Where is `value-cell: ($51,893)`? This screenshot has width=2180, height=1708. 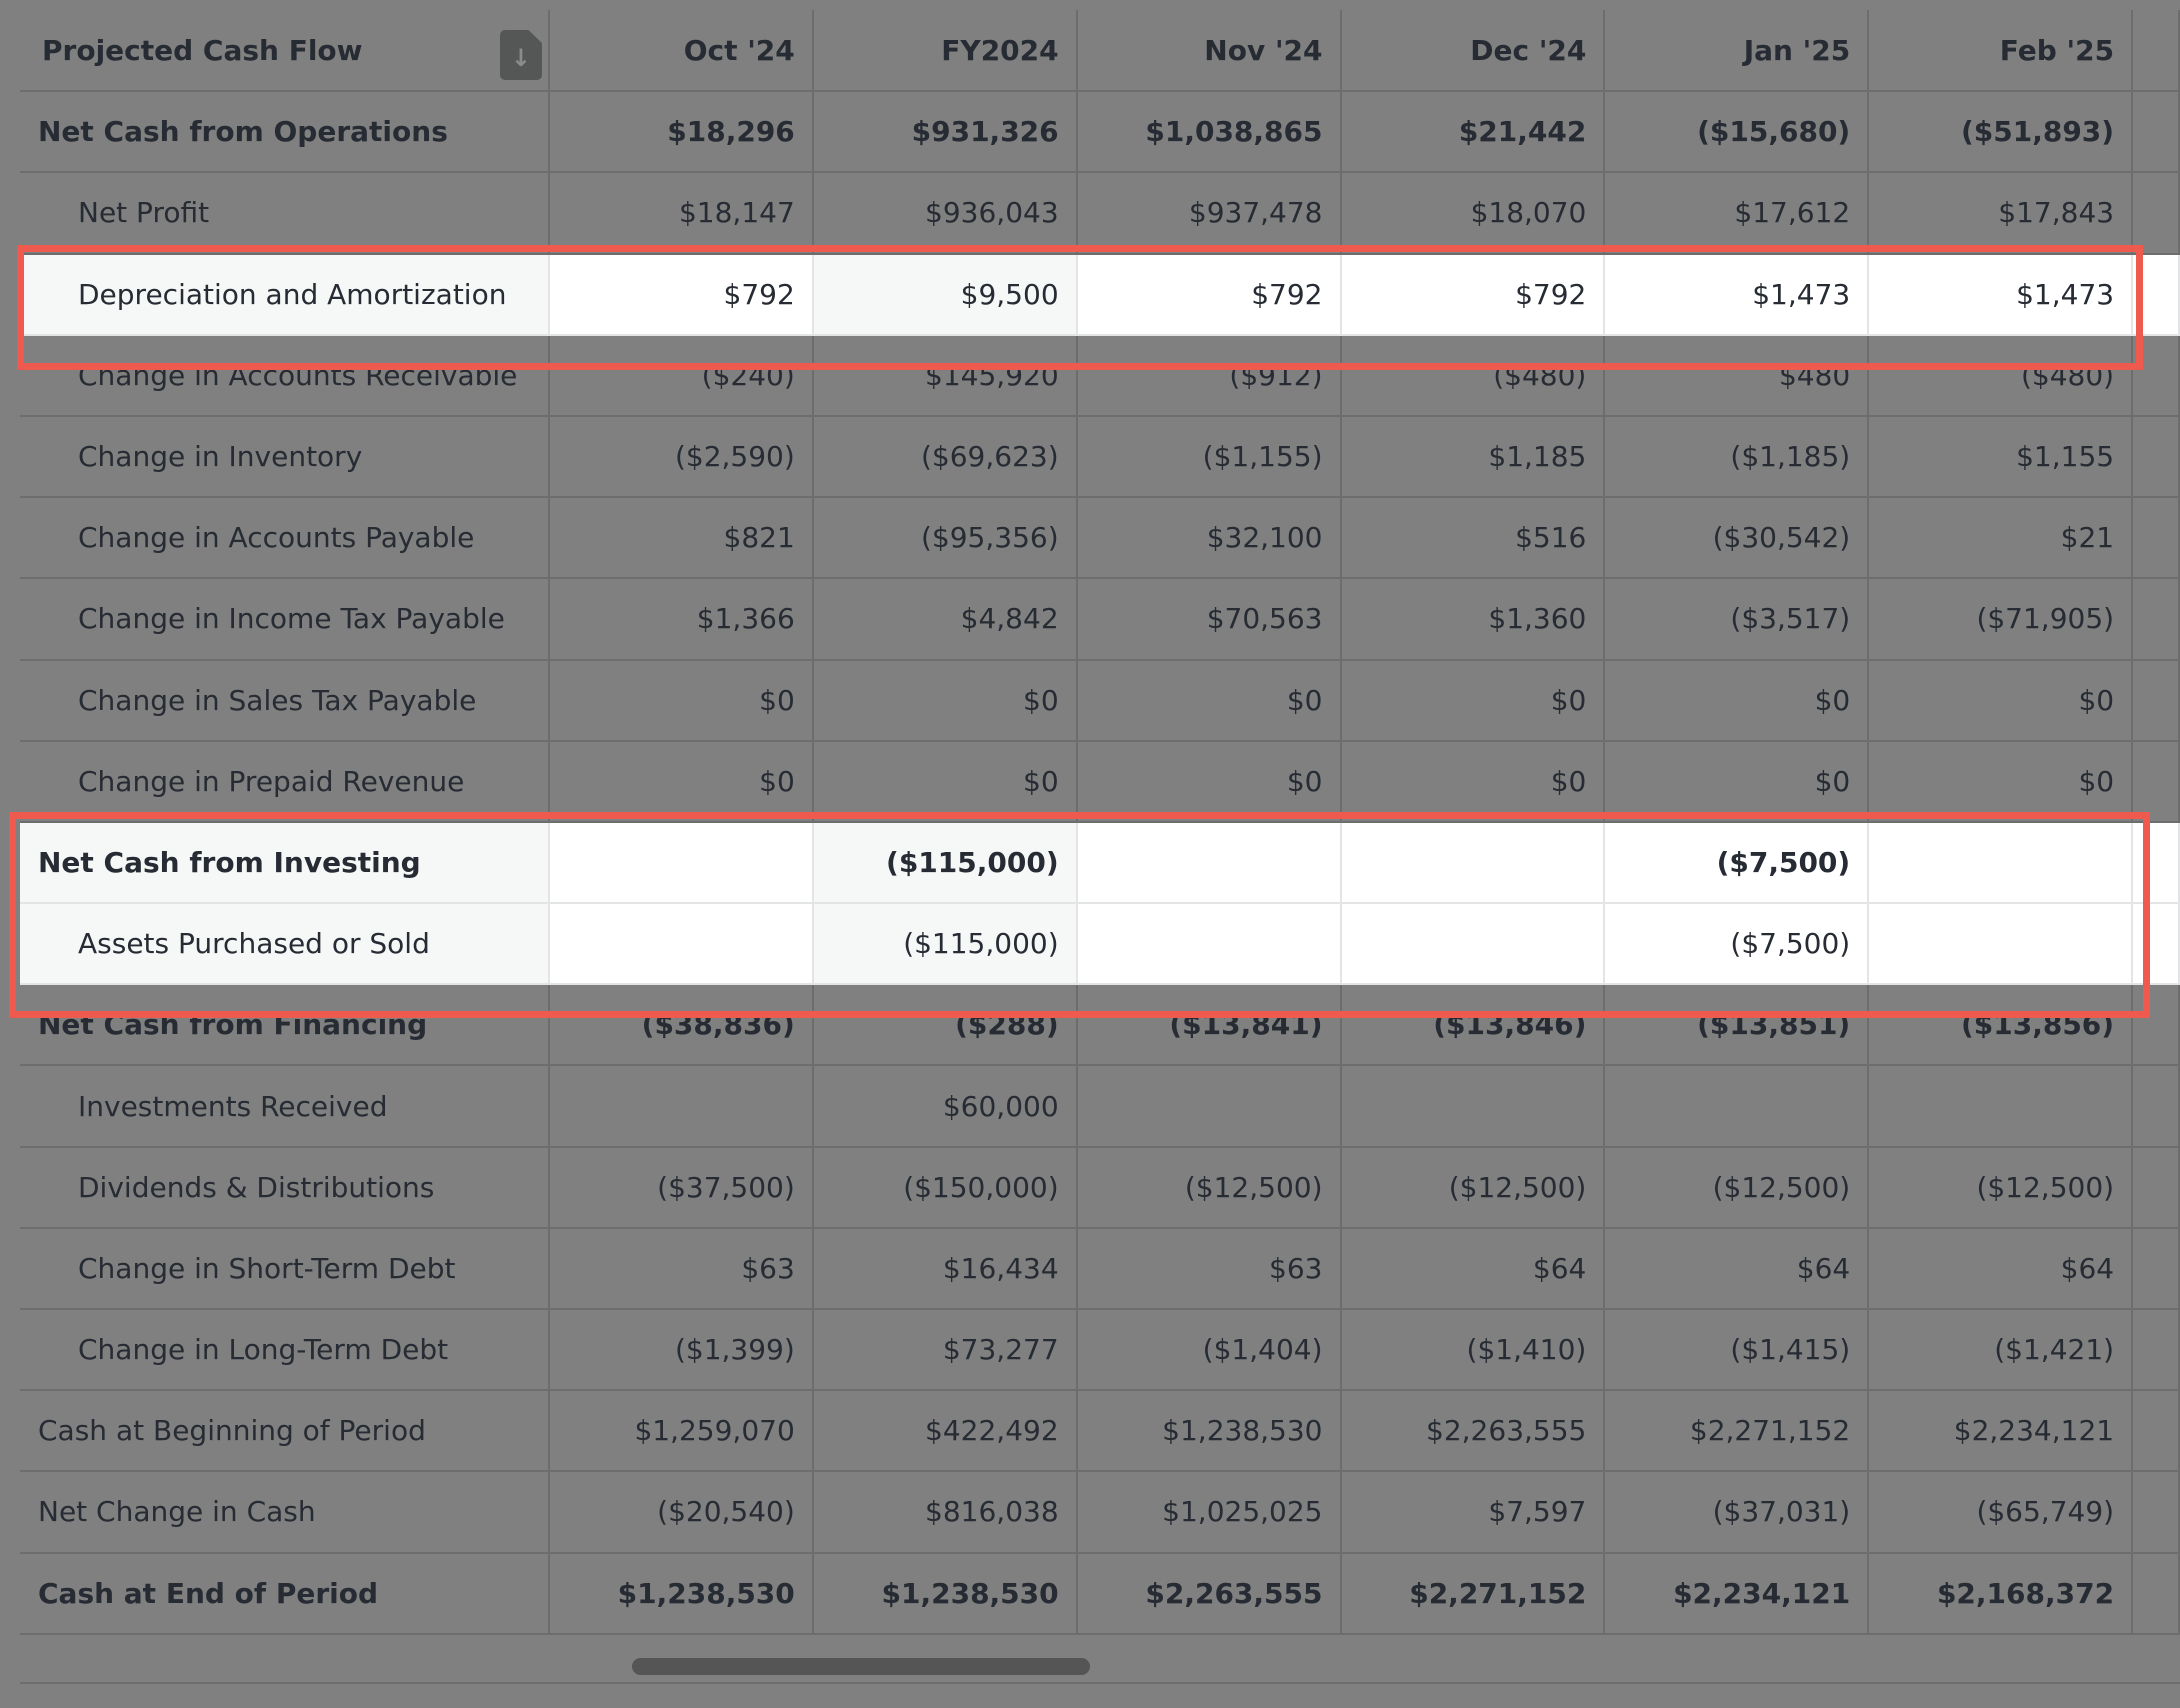 value-cell: ($51,893) is located at coordinates (2001, 132).